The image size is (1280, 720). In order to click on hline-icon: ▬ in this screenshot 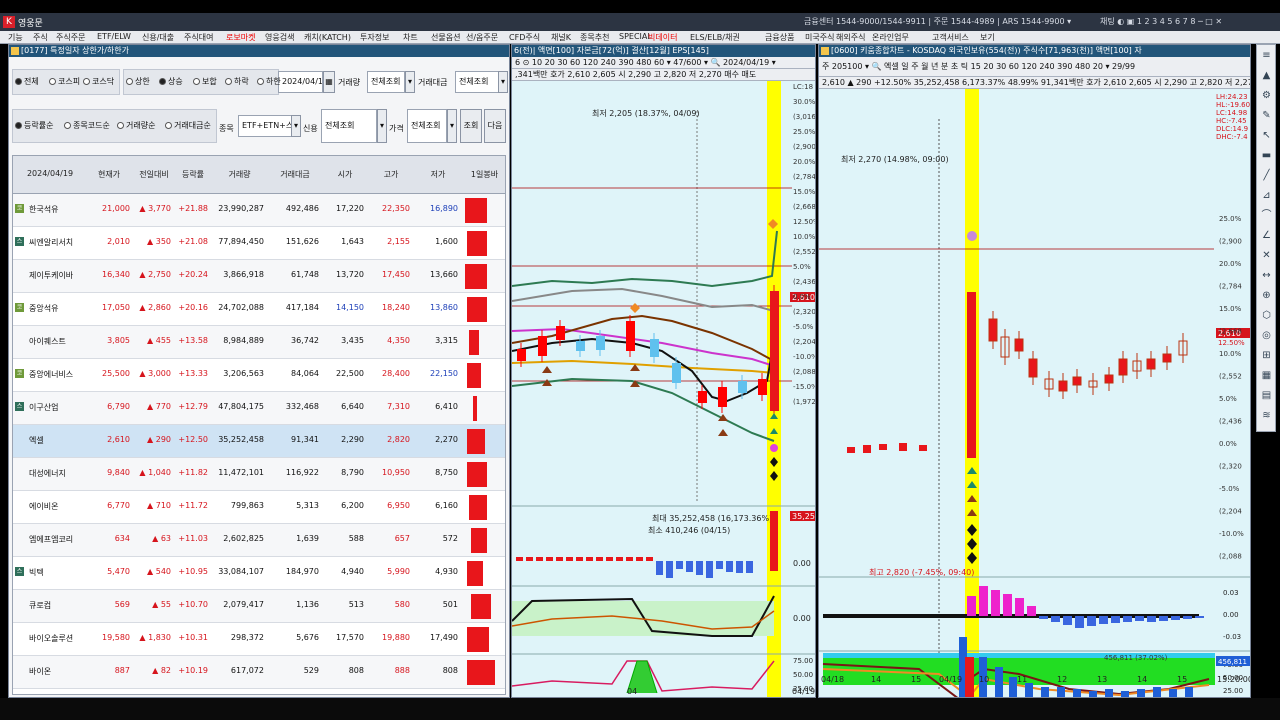, I will do `click(1266, 155)`.